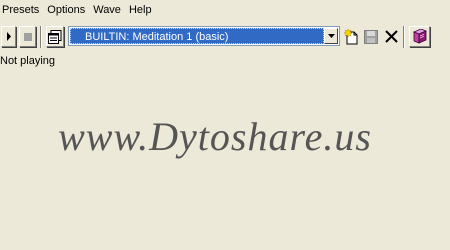  Describe the element at coordinates (67, 10) in the screenshot. I see `menu-options: Options` at that location.